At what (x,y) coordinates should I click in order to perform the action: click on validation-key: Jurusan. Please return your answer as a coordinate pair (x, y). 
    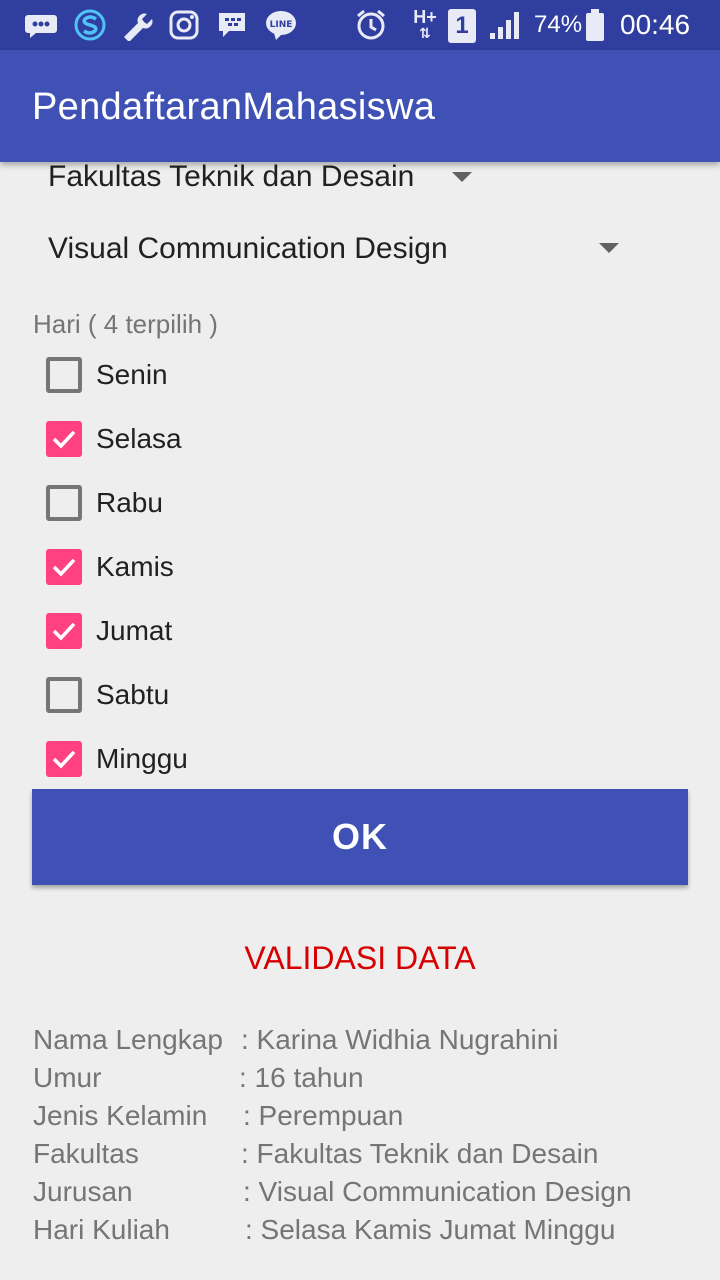
    Looking at the image, I should click on (83, 1191).